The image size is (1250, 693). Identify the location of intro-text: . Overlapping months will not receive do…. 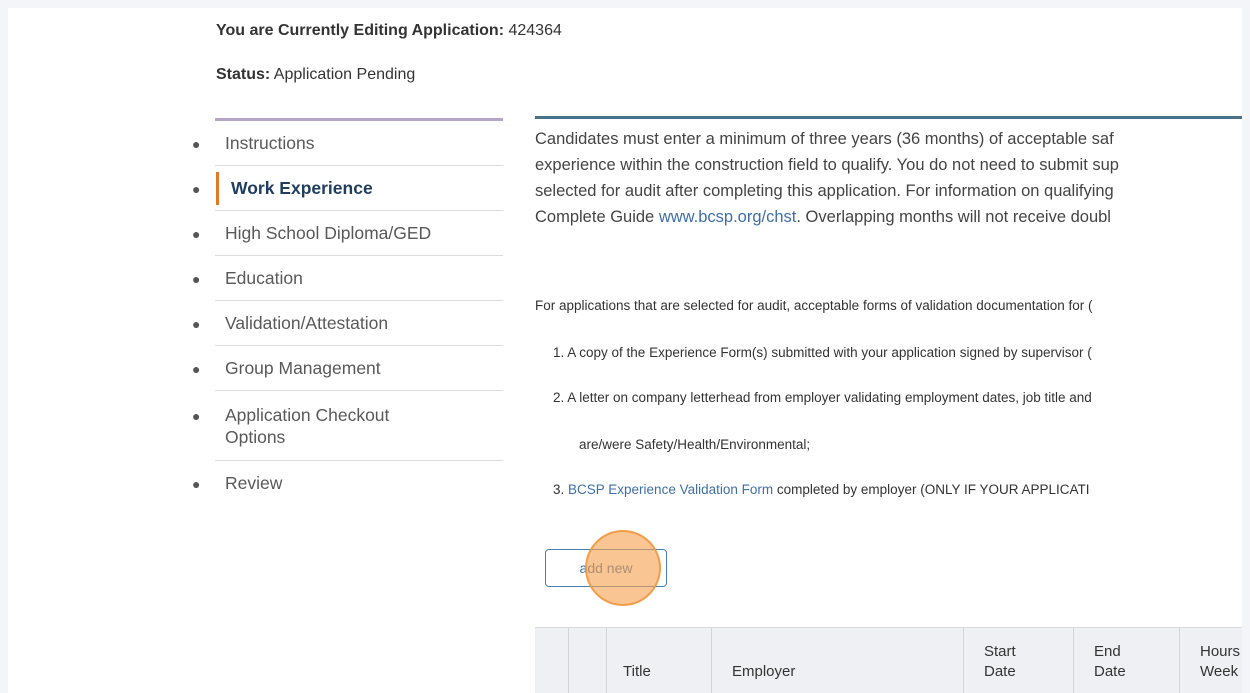
(953, 217).